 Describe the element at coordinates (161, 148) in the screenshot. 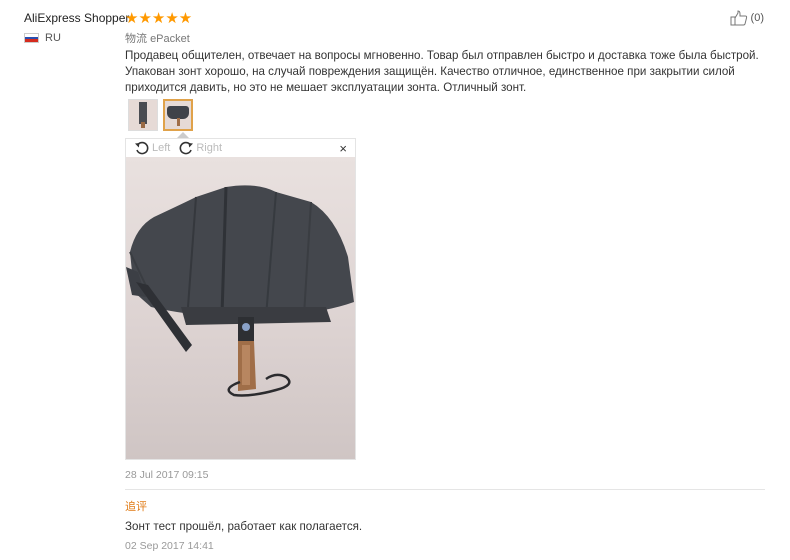

I see `rotate-left-label: Left` at that location.